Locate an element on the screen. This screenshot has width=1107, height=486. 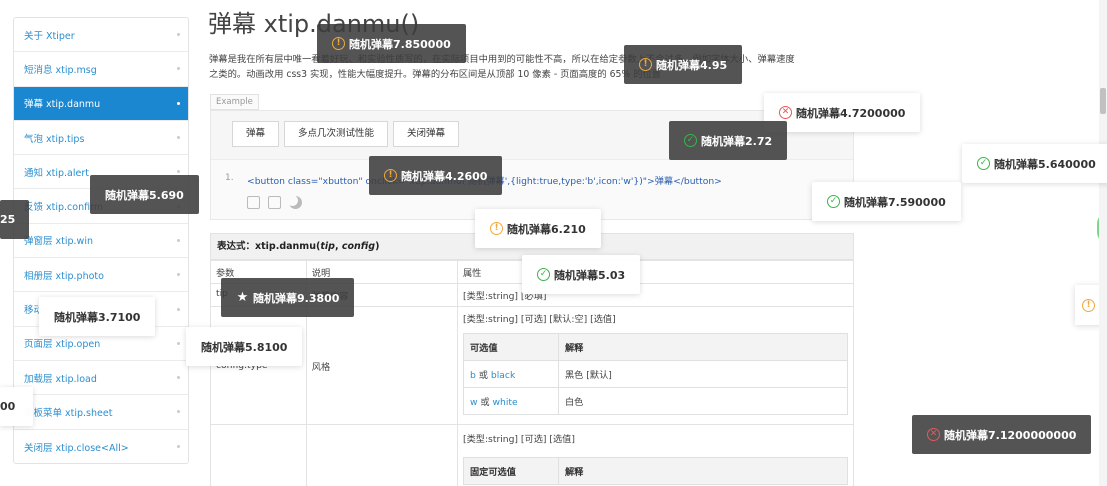
danmu-bubble: ✓ 随机弹幕5.640000 is located at coordinates (1034, 163).